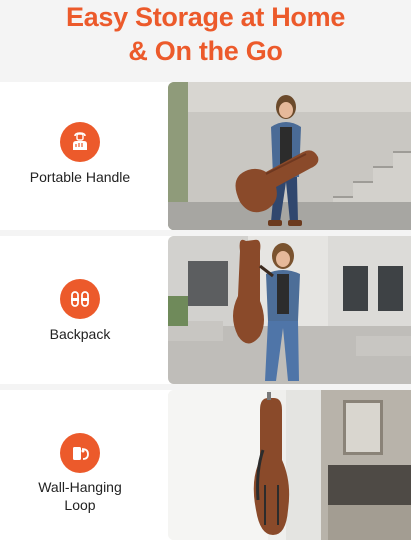  I want to click on feature-portable-handle: Portable Handle, so click(84, 156).